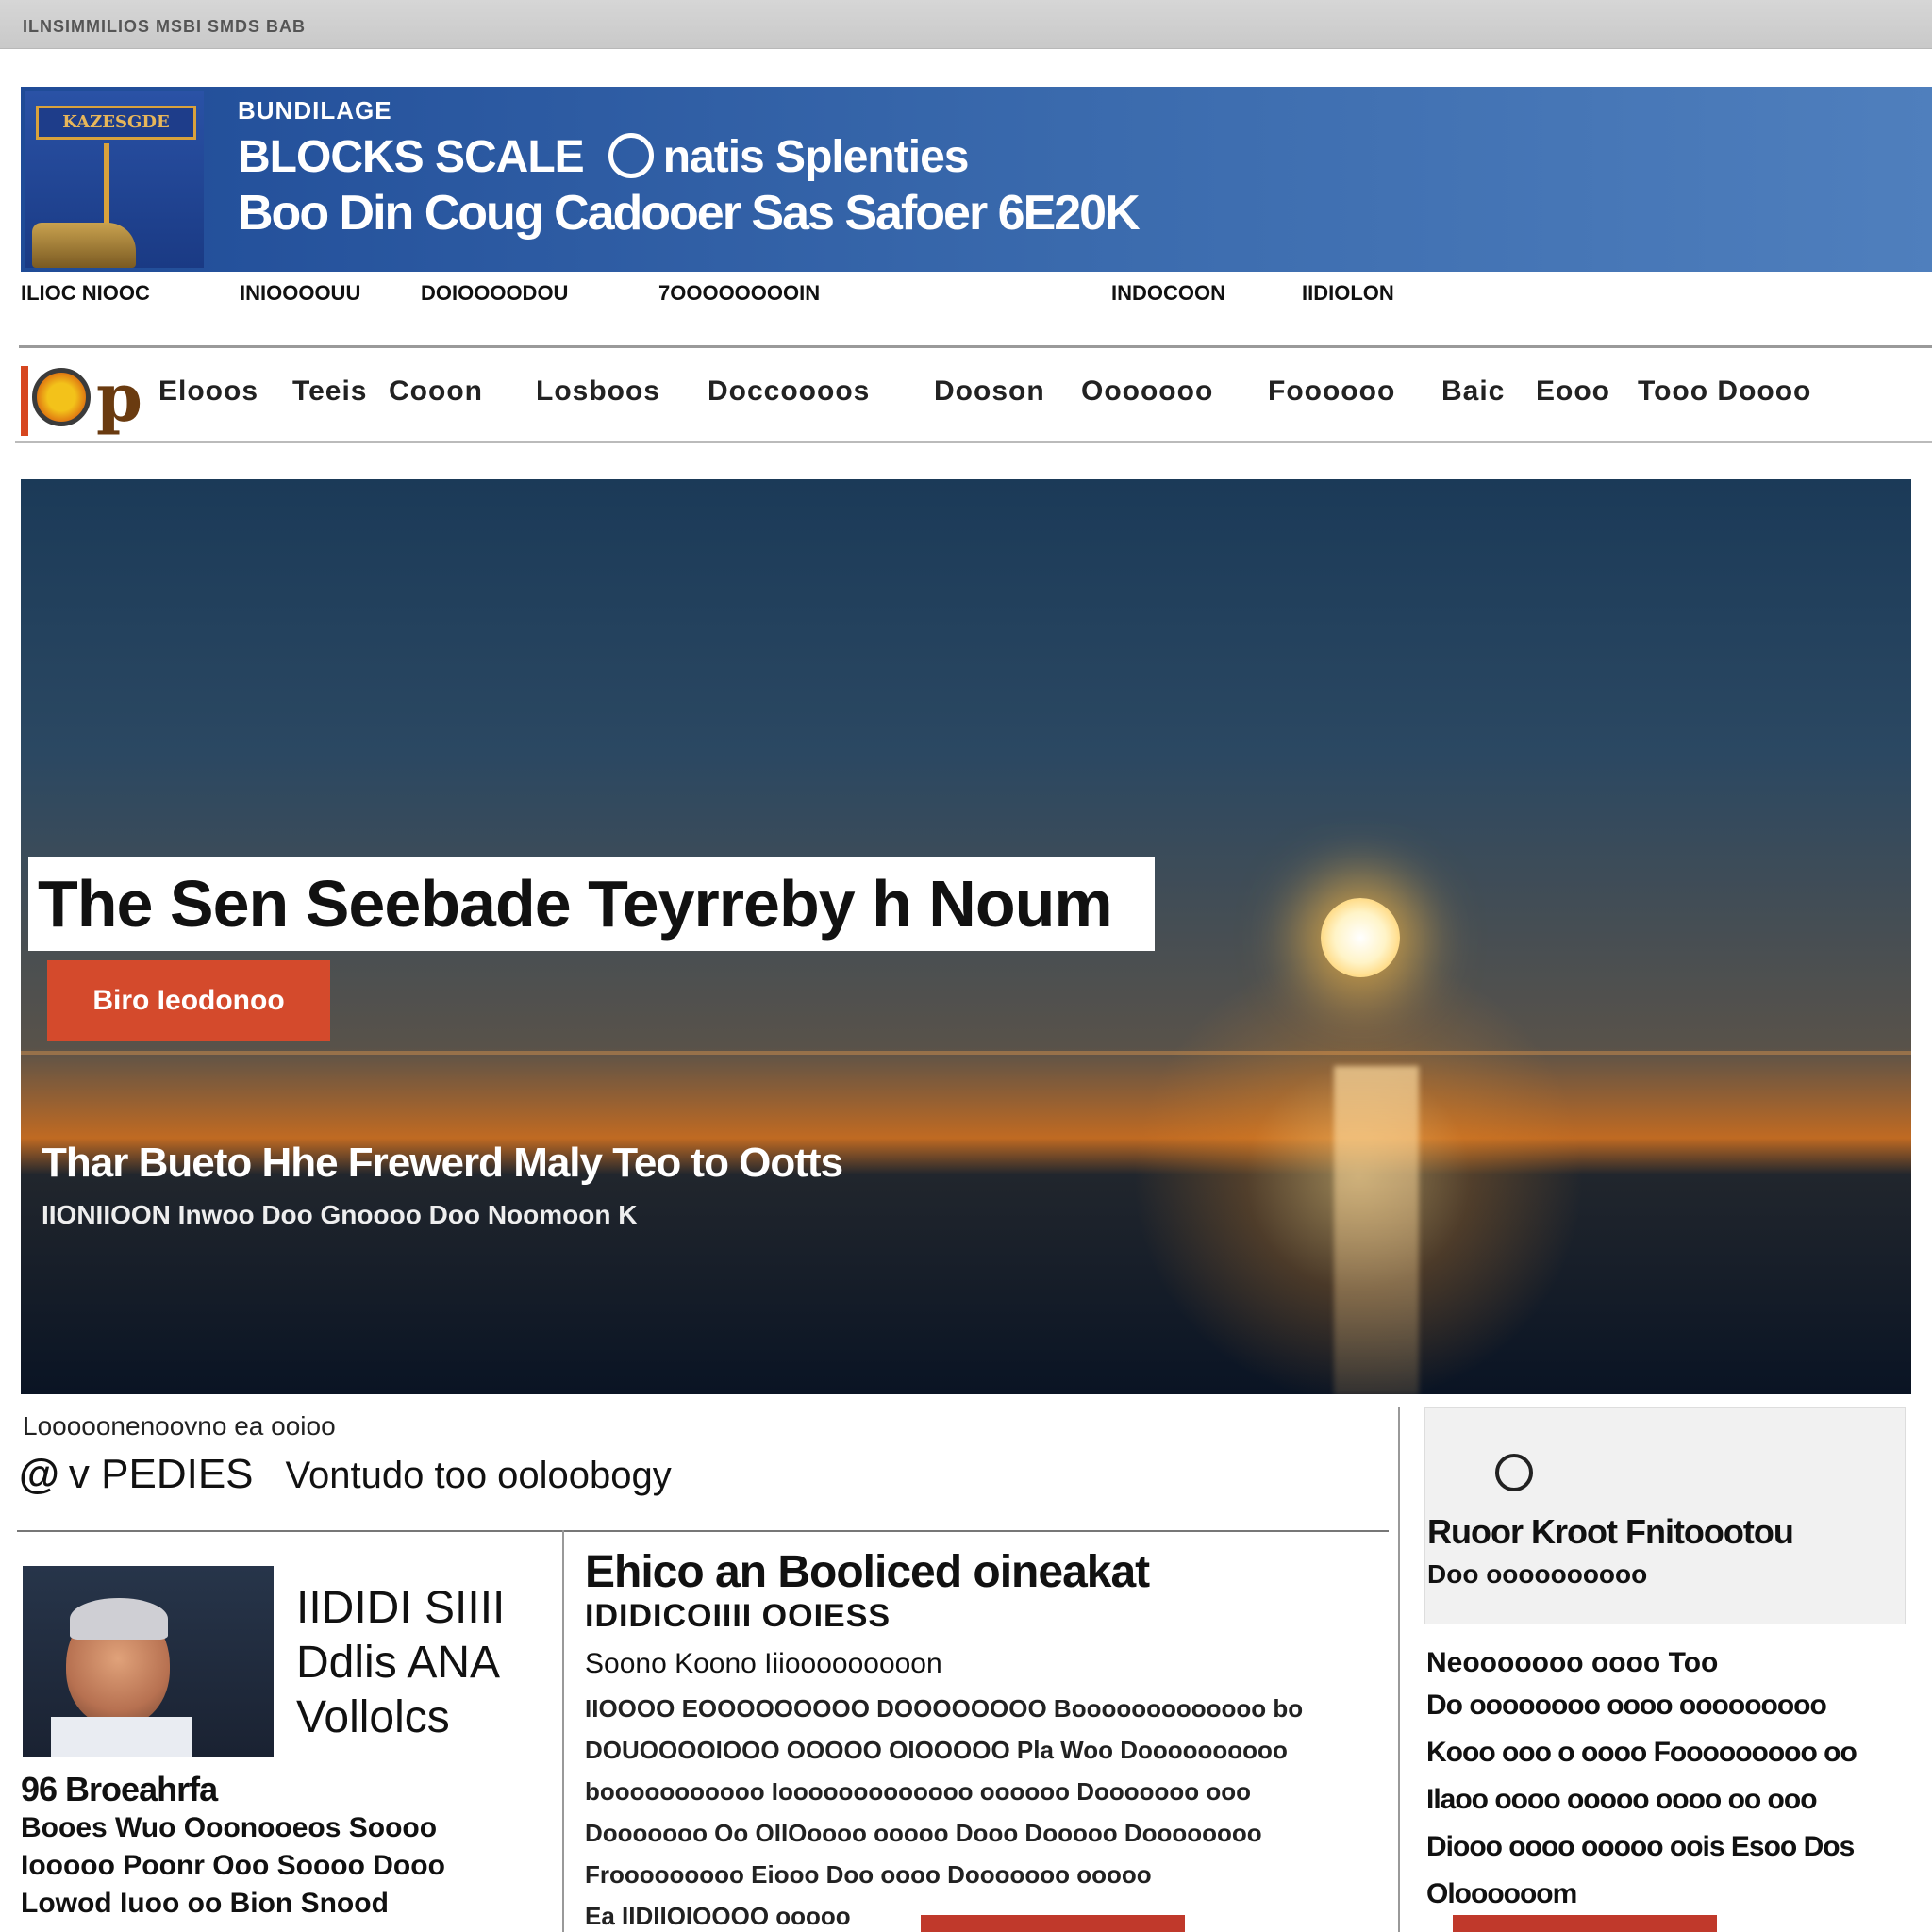 The width and height of the screenshot is (1932, 1932). Describe the element at coordinates (763, 1664) in the screenshot. I see `main-story-byline: Soono Koono Iiiooooooooon` at that location.